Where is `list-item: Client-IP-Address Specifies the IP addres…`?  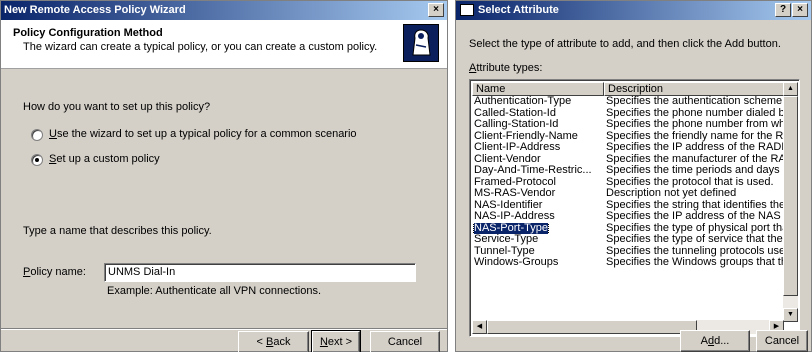
list-item: Client-IP-Address Specifies the IP addres… is located at coordinates (628, 148).